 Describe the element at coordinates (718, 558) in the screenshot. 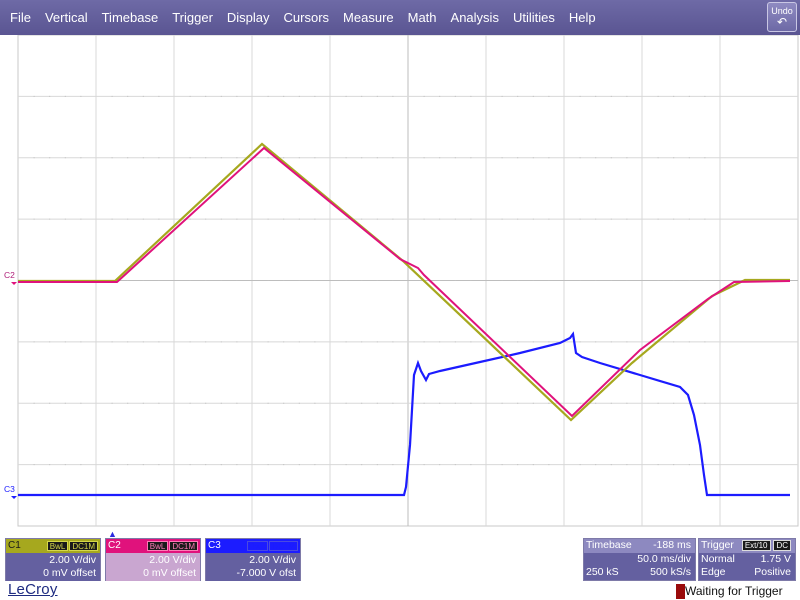

I see `trigger-mode: Normal` at that location.